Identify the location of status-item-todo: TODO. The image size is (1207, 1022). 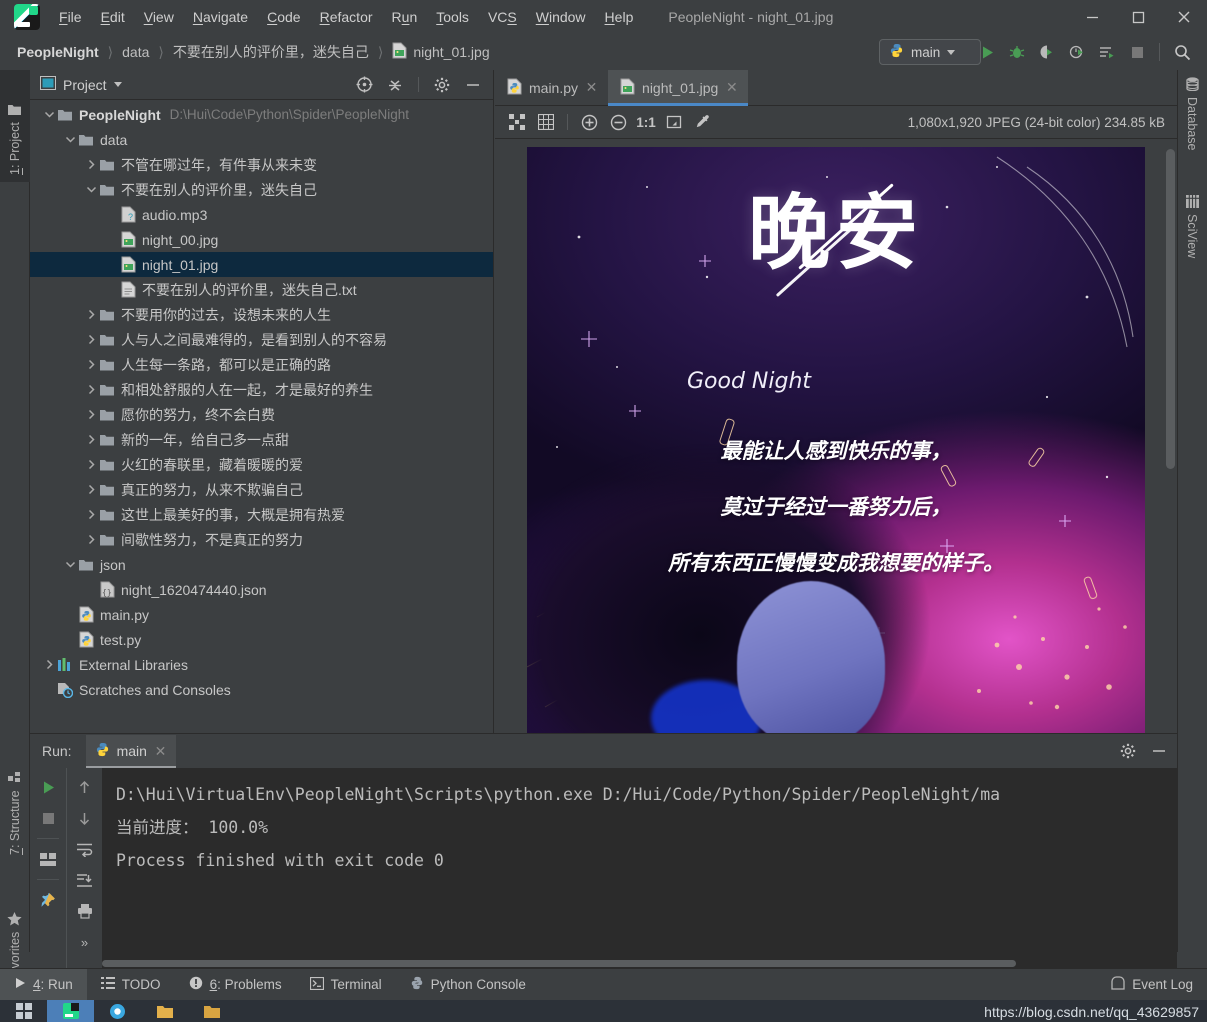
(131, 985).